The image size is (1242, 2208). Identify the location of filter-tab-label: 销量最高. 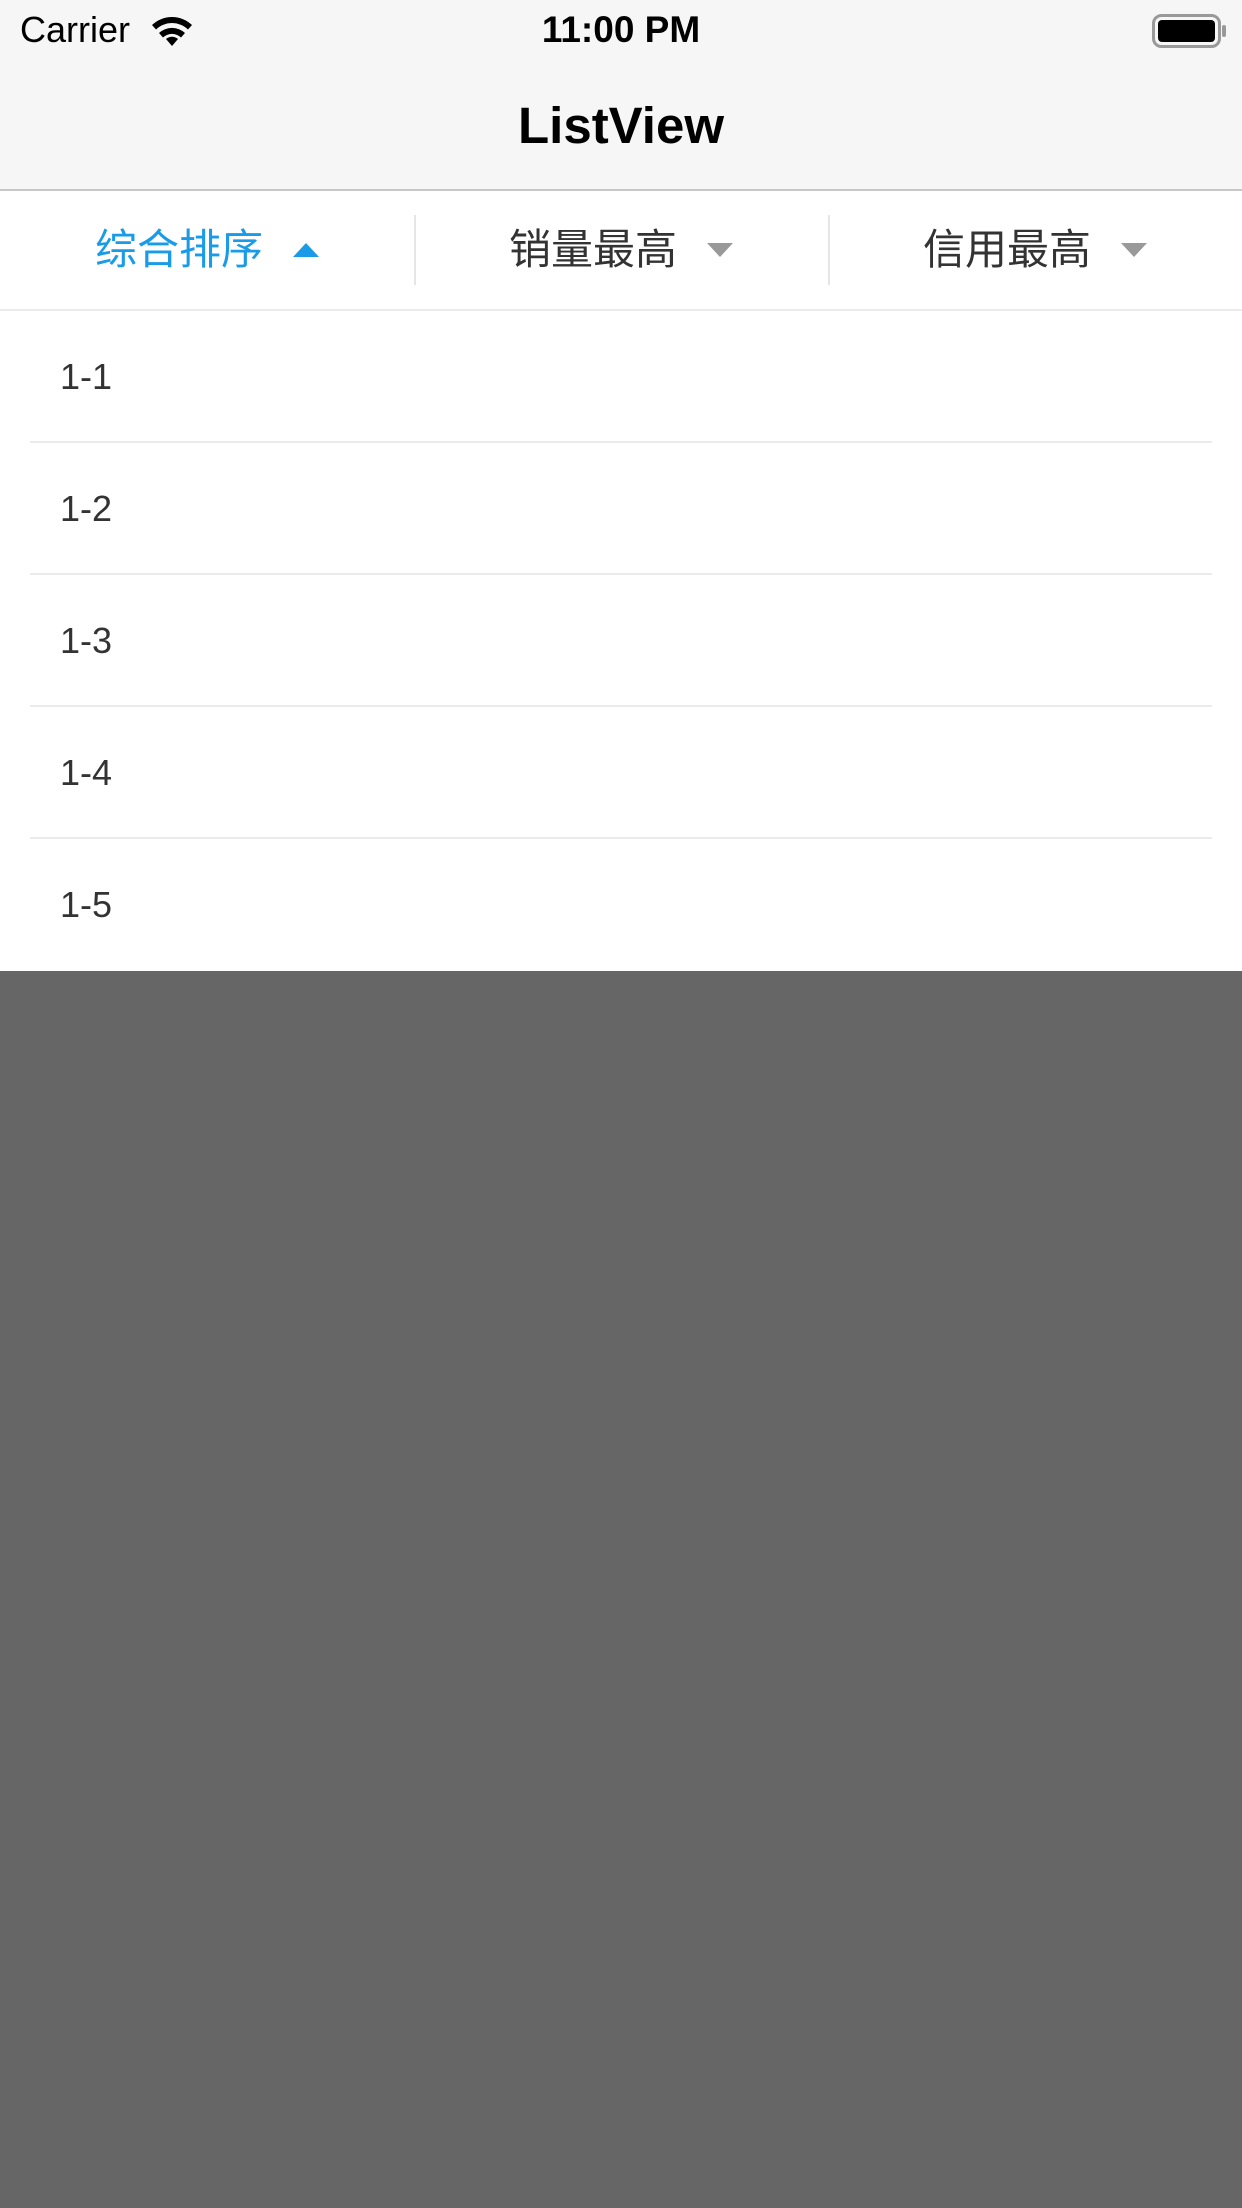
(592, 249).